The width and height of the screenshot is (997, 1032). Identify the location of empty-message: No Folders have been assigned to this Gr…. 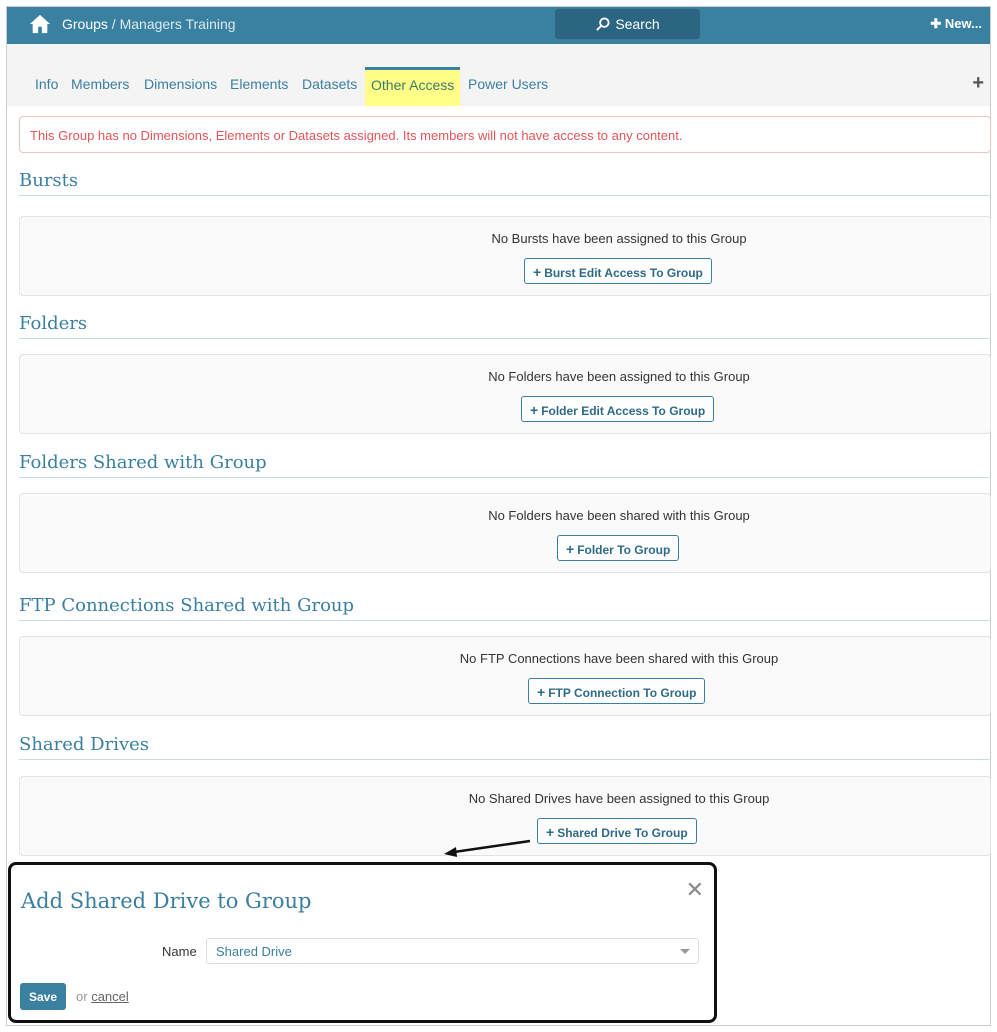
(619, 376).